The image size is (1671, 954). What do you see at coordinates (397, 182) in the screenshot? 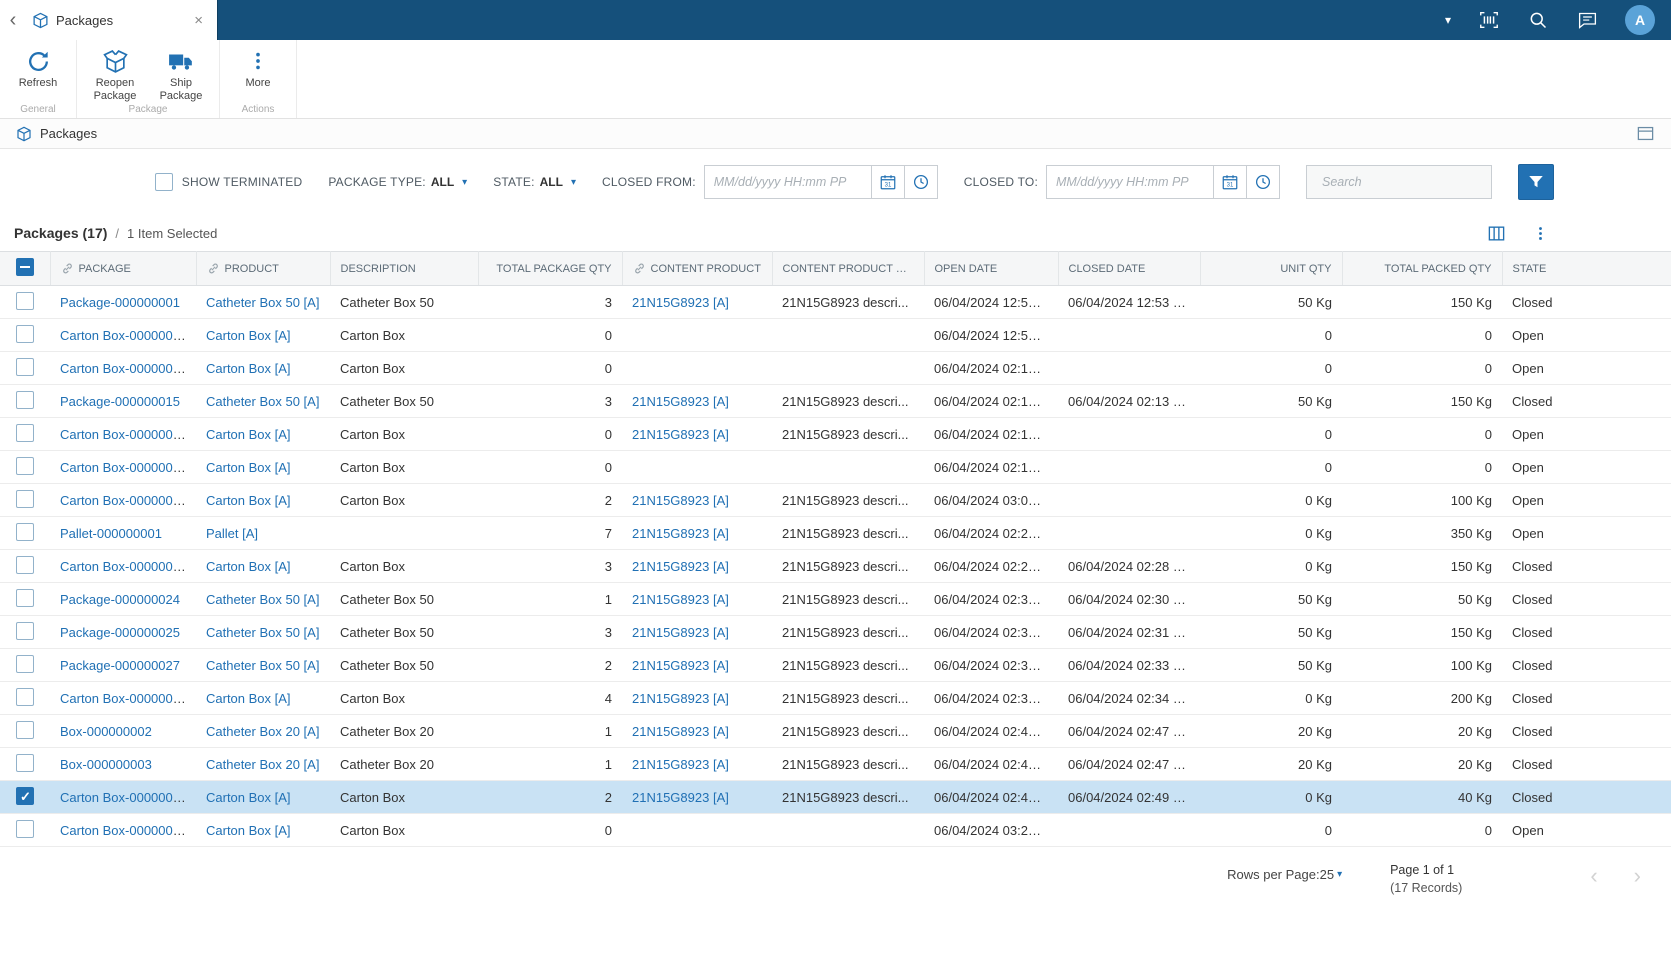
I see `package-type-dropdown: PACKAGE TYPE: ALL ▾` at bounding box center [397, 182].